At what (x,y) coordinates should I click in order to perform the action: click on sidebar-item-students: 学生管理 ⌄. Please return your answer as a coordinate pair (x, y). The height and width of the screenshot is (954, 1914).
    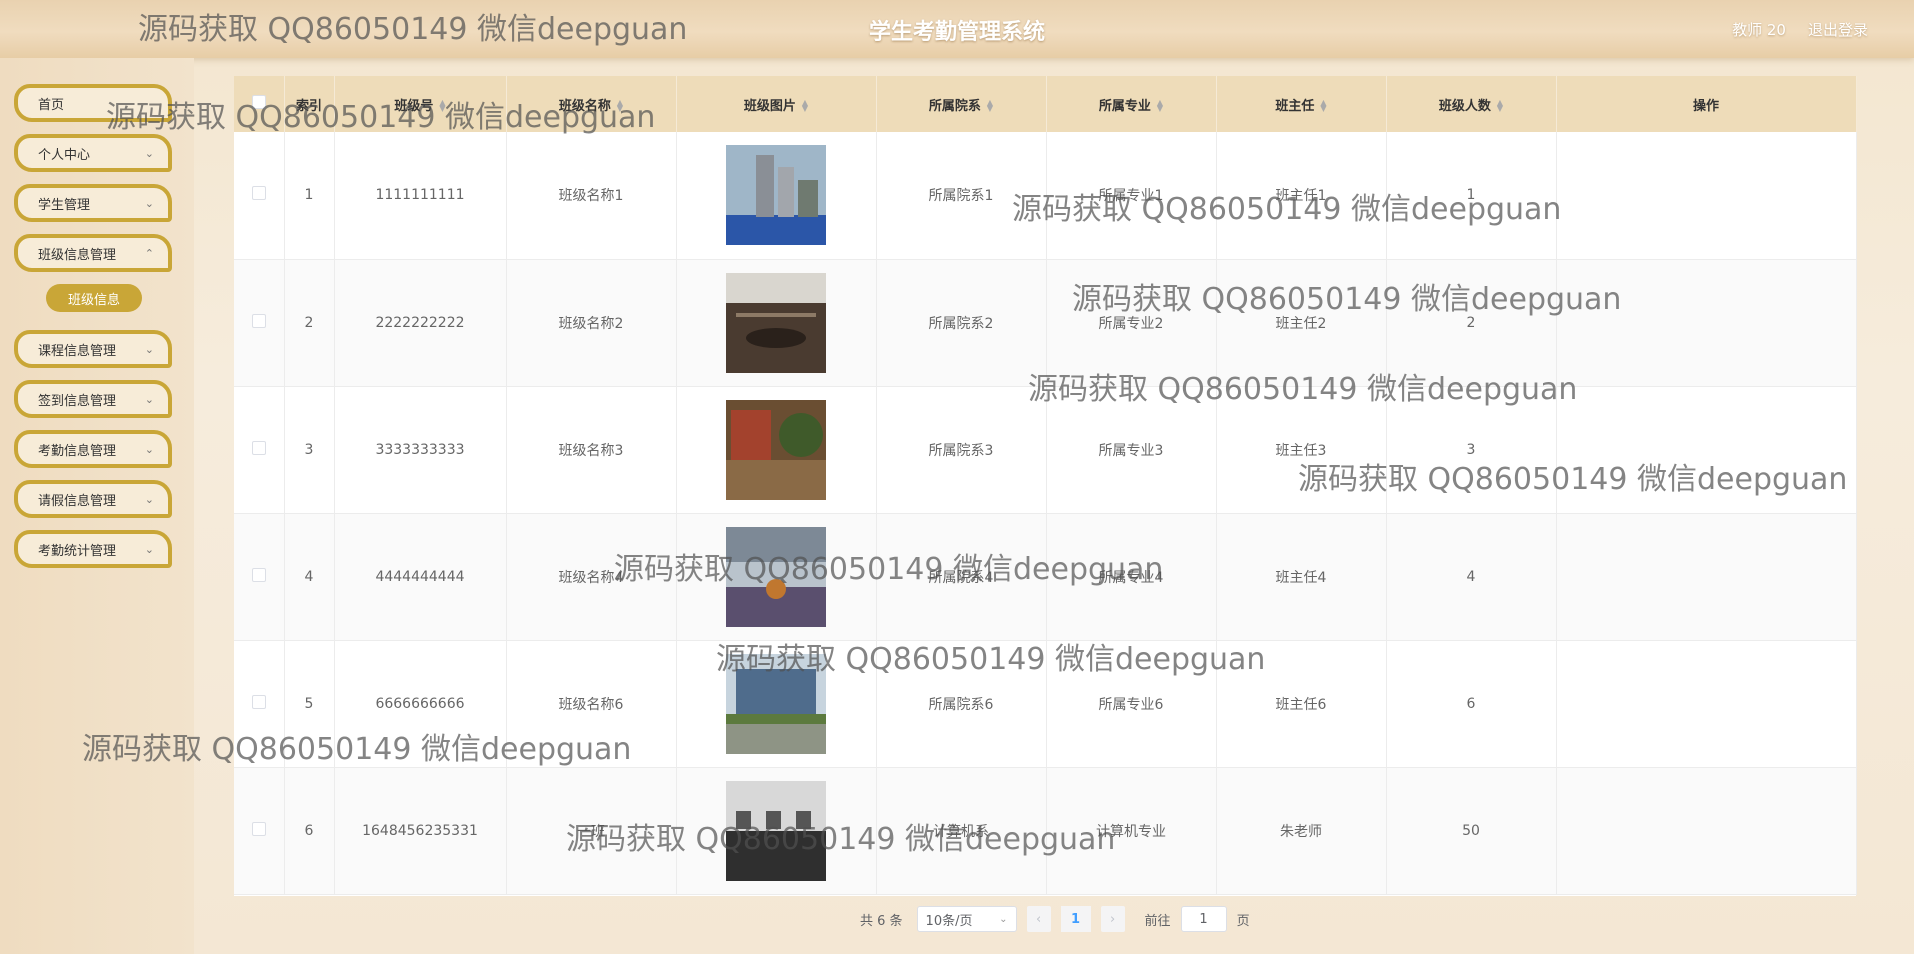
    Looking at the image, I should click on (93, 203).